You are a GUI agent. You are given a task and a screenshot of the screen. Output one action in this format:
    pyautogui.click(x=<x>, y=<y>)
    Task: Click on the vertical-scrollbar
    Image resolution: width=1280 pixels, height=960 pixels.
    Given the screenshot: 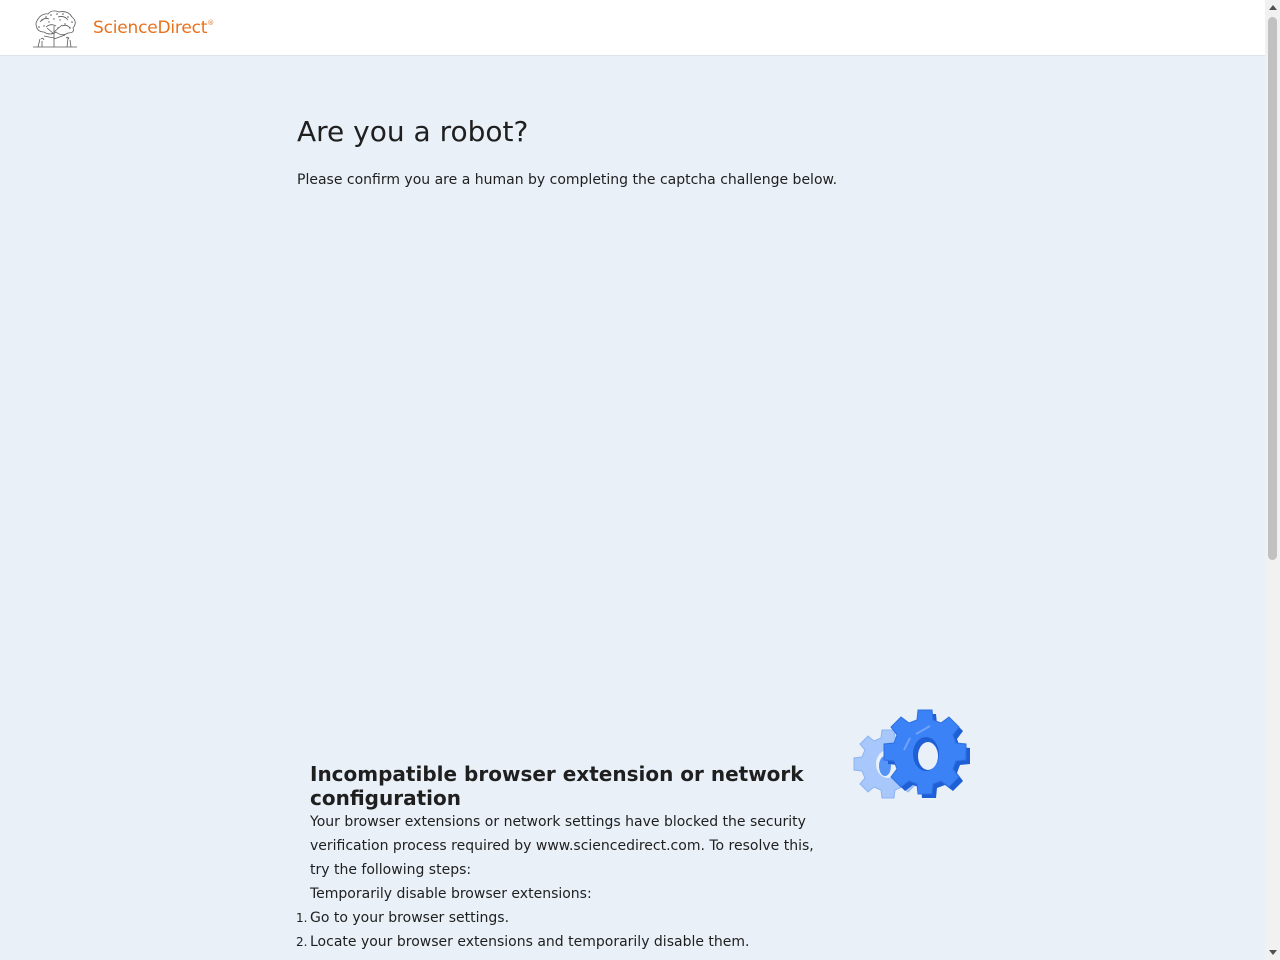 What is the action you would take?
    pyautogui.click(x=1272, y=480)
    